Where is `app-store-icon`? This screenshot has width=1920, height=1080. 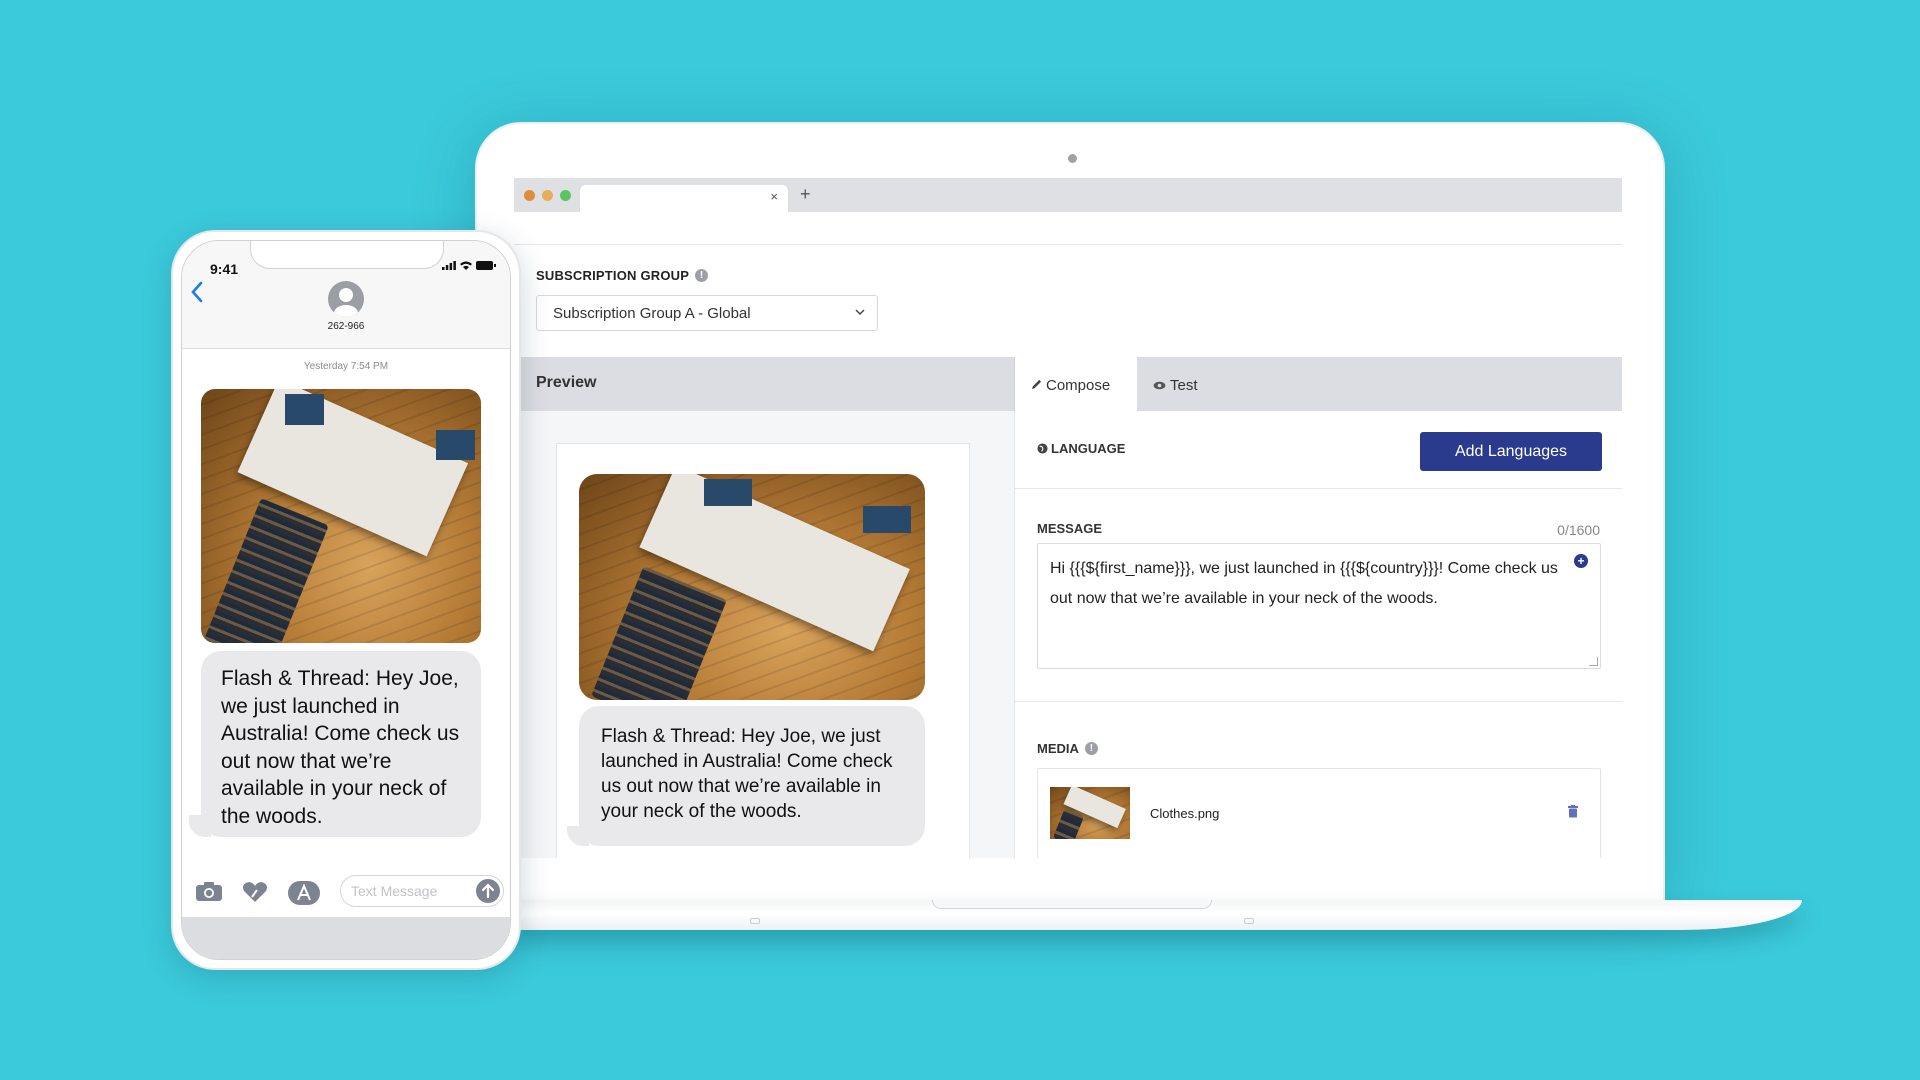 app-store-icon is located at coordinates (304, 895).